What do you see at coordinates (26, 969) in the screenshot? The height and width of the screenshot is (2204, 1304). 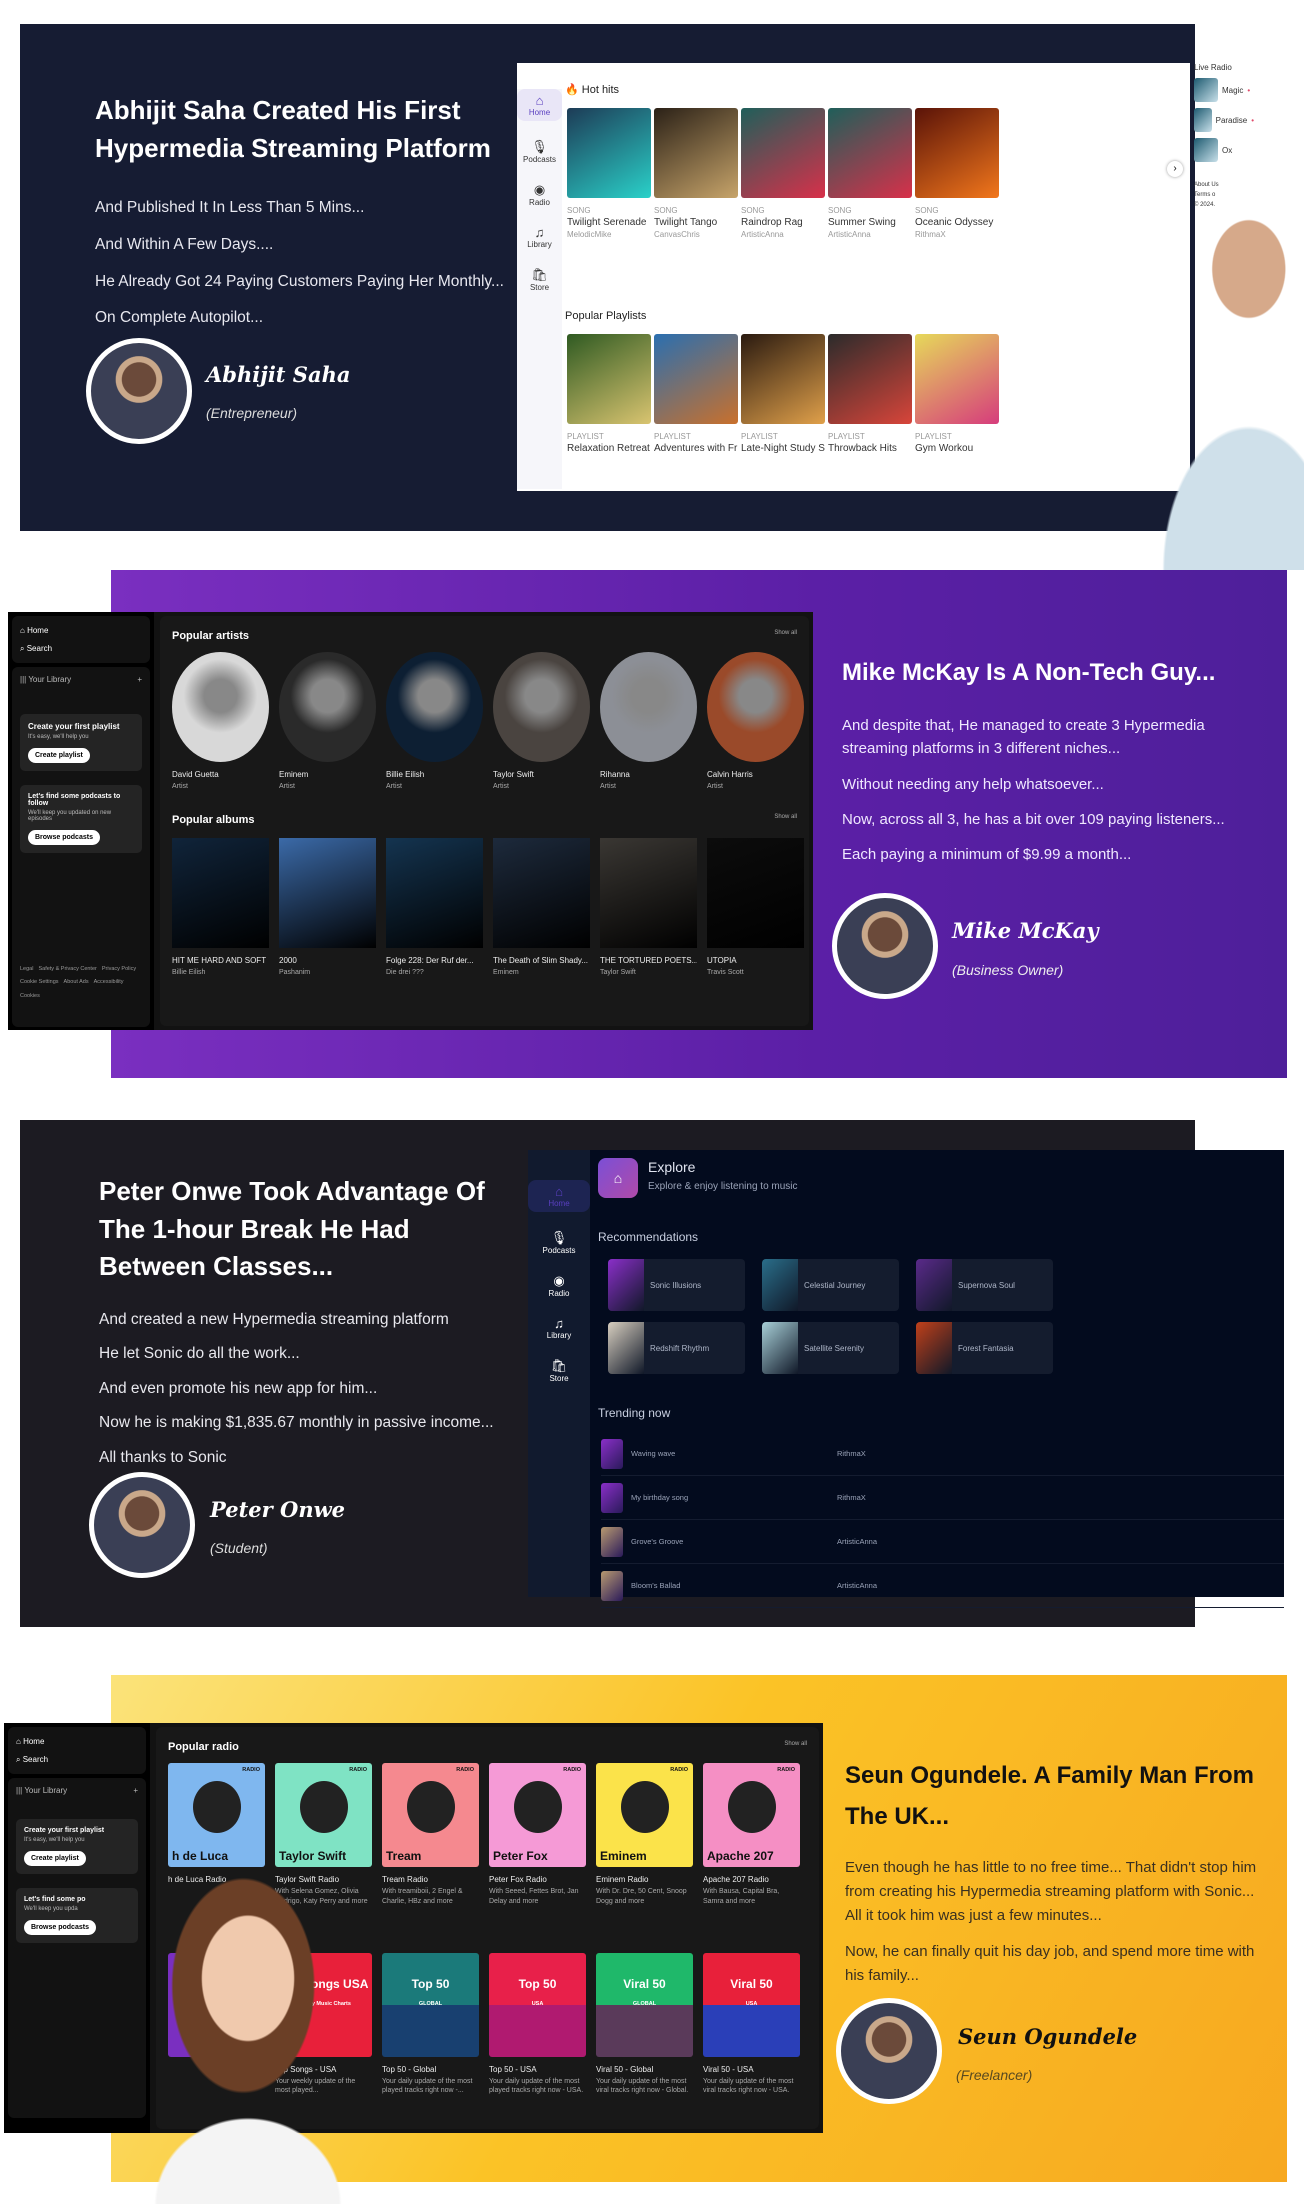 I see `footer-link: Legal` at bounding box center [26, 969].